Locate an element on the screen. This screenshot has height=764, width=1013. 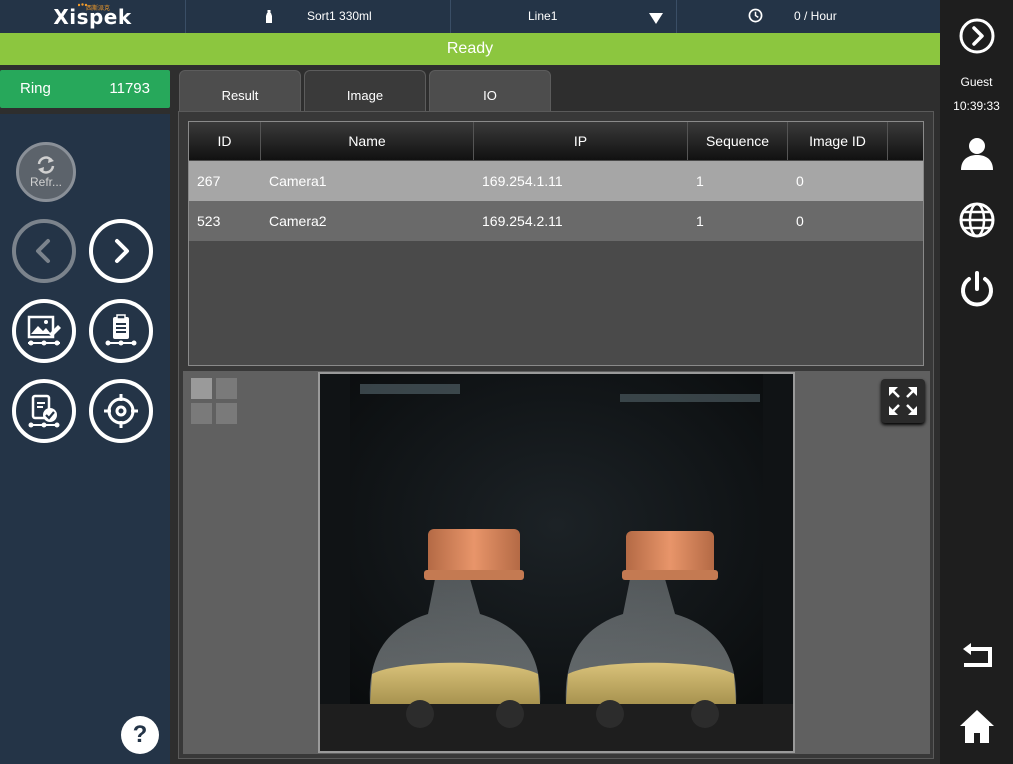
clipboard-icon is located at coordinates (121, 330).